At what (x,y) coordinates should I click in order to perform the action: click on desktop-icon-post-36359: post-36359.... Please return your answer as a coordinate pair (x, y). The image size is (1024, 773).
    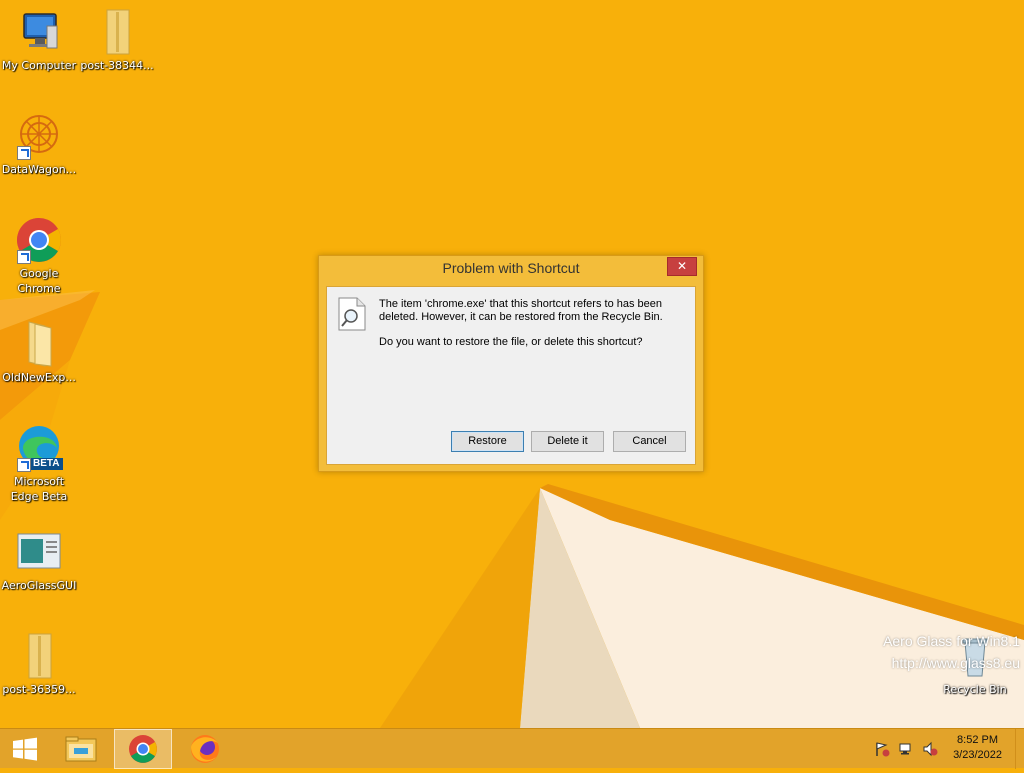
    Looking at the image, I should click on (39, 664).